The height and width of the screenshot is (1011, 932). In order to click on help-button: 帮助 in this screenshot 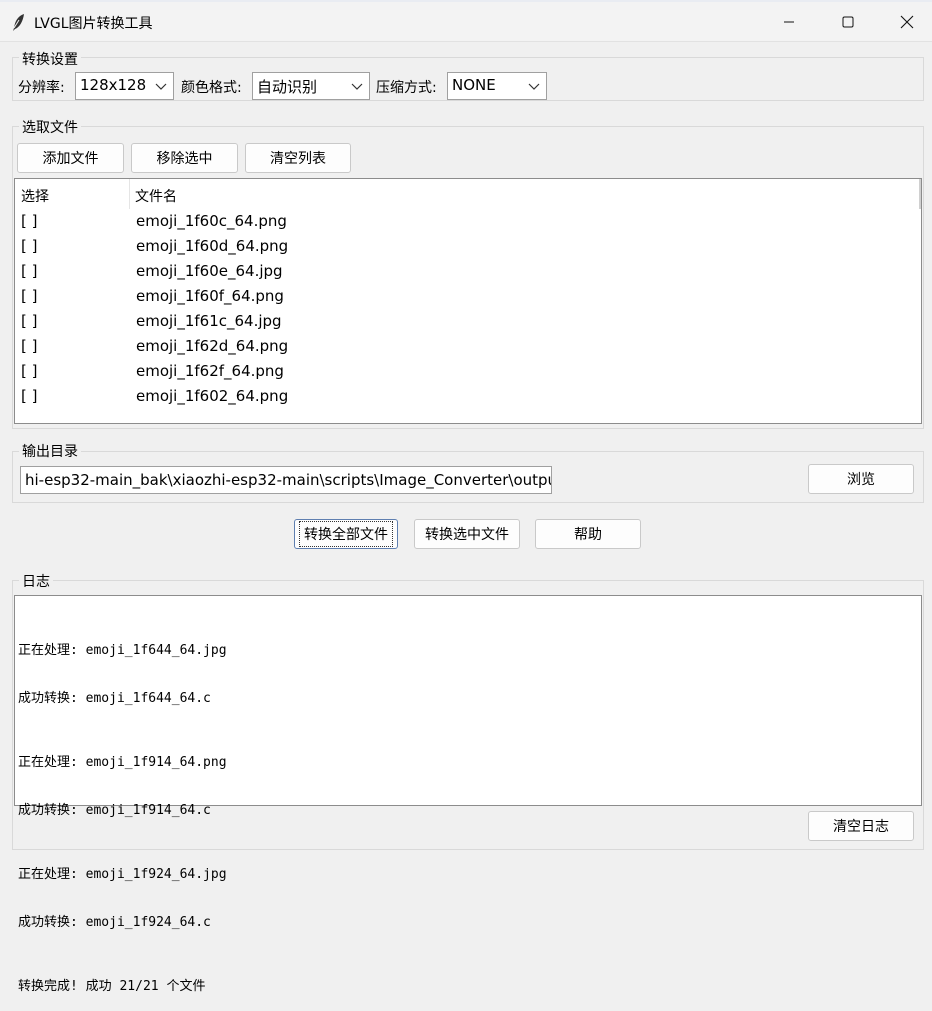, I will do `click(588, 534)`.